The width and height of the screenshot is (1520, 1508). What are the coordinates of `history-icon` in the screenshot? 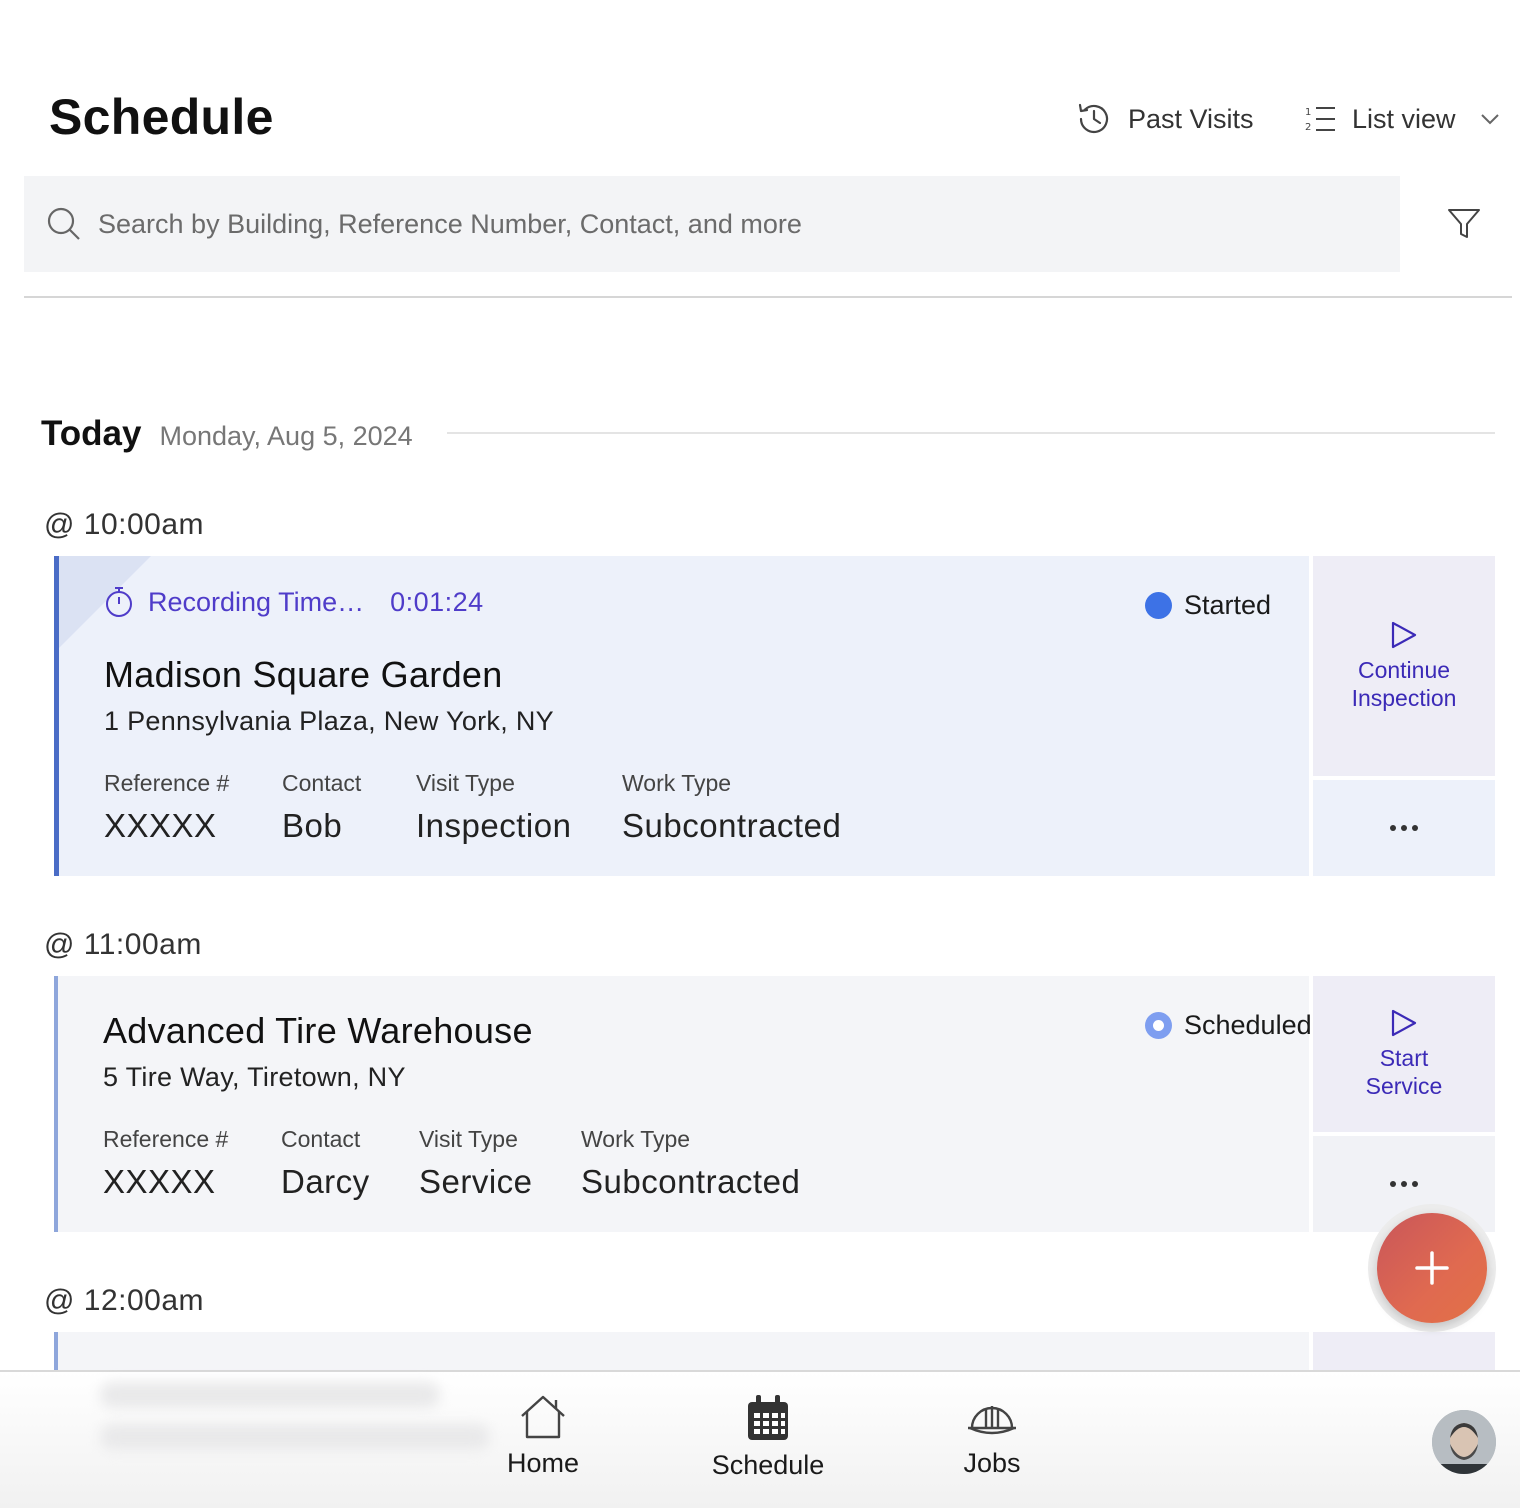 It's located at (1093, 118).